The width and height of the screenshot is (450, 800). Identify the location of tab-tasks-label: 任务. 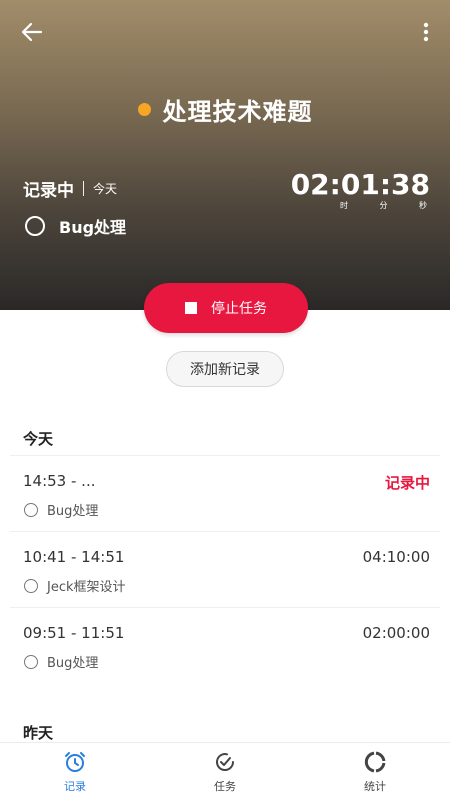
(225, 786).